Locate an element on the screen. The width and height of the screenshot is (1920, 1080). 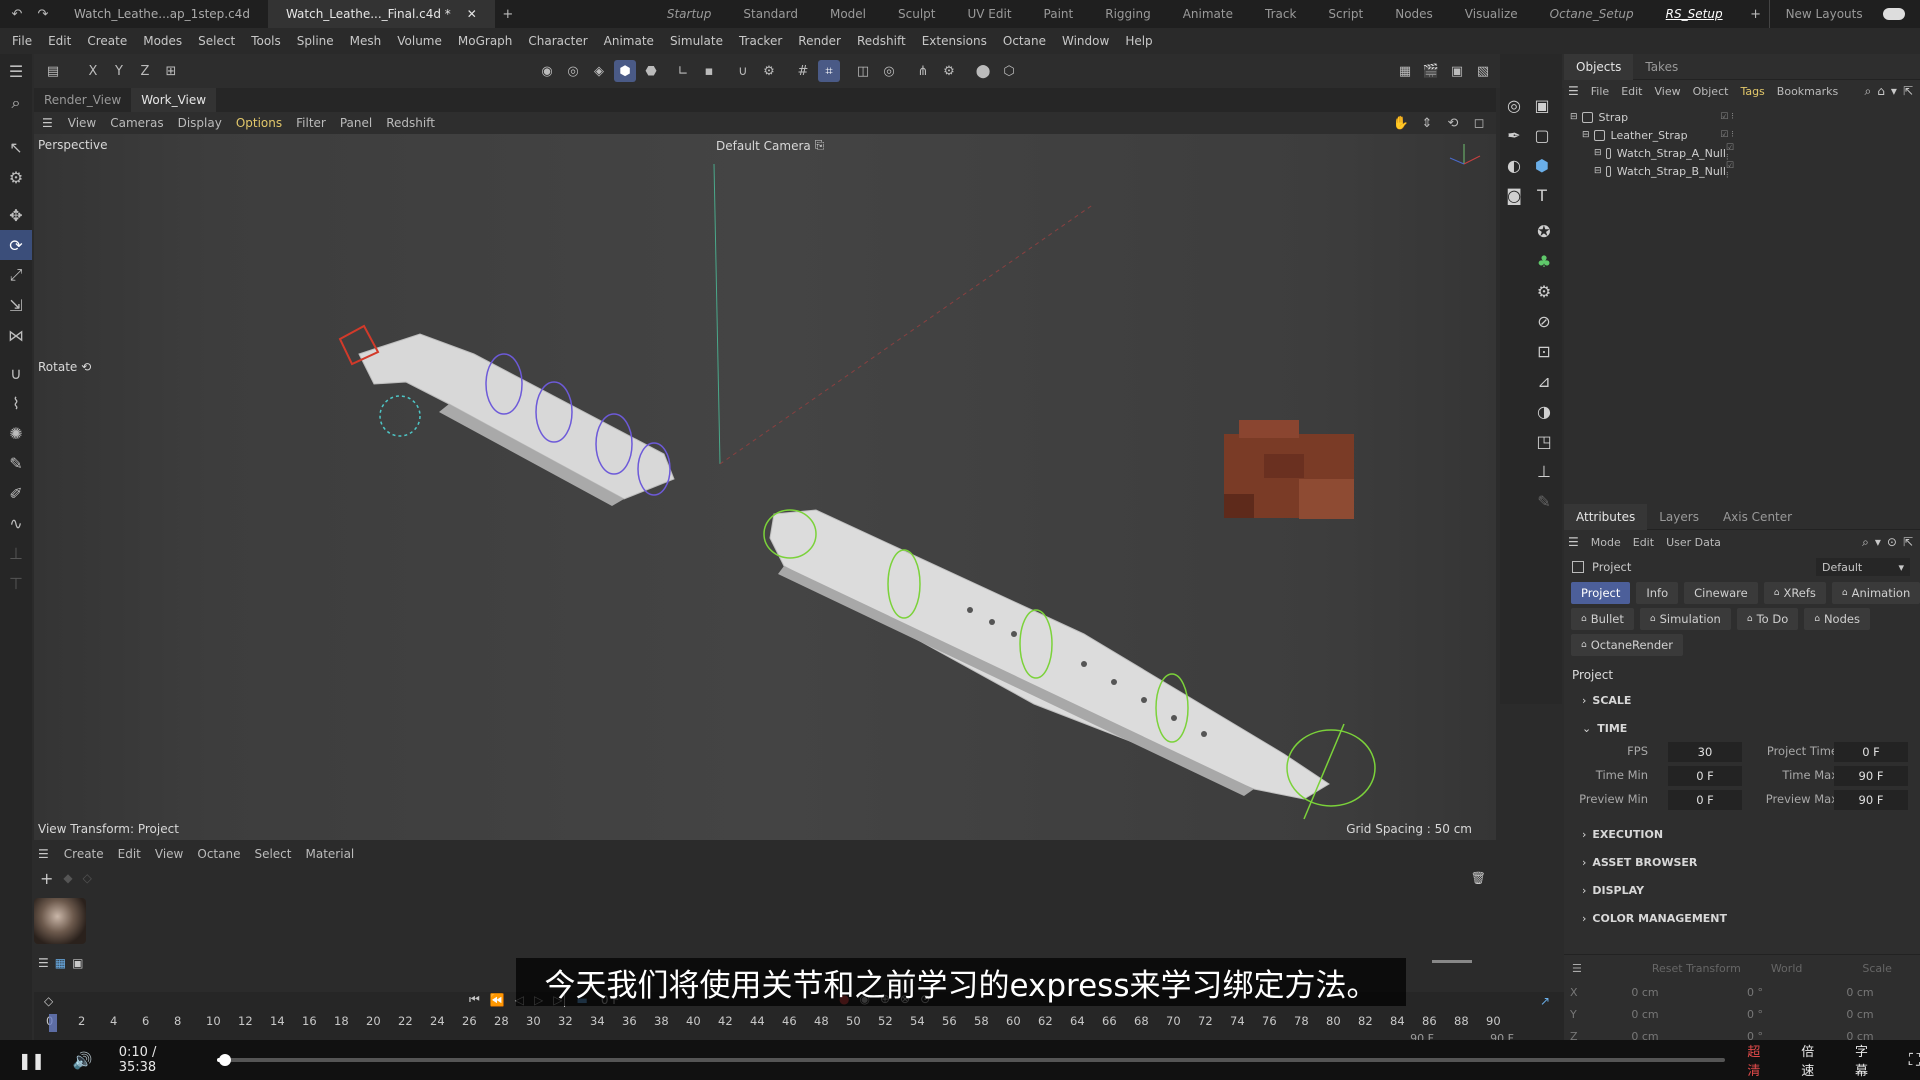
edges-mode-icon: ◎ is located at coordinates (573, 71).